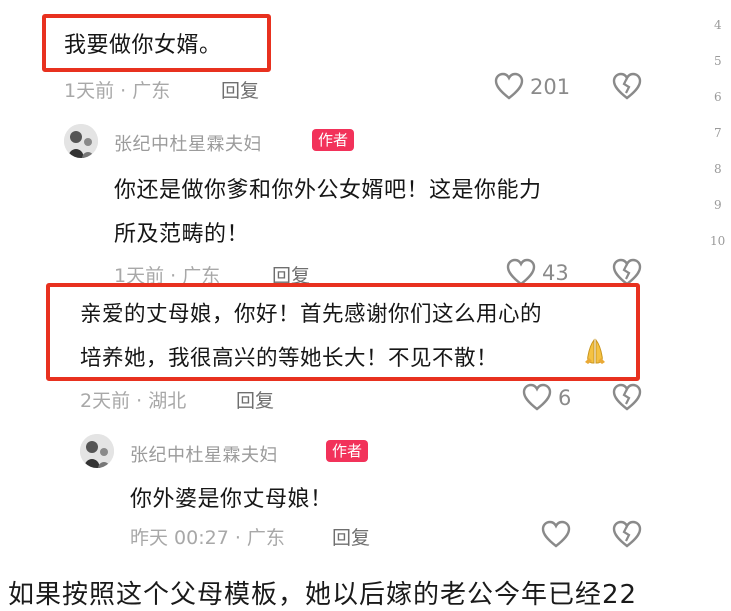 The height and width of the screenshot is (611, 731). I want to click on line-number: 10, so click(718, 241).